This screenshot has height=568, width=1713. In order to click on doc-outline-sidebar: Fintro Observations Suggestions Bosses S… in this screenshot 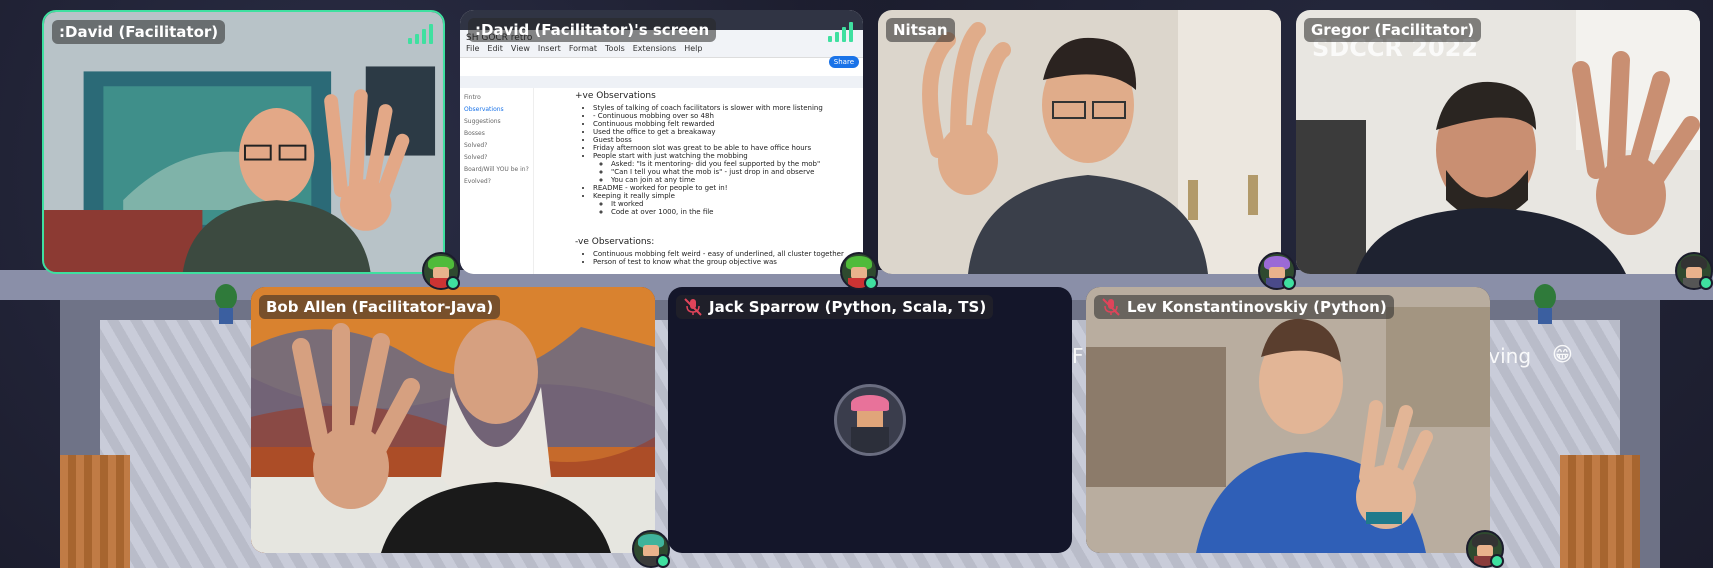, I will do `click(497, 181)`.